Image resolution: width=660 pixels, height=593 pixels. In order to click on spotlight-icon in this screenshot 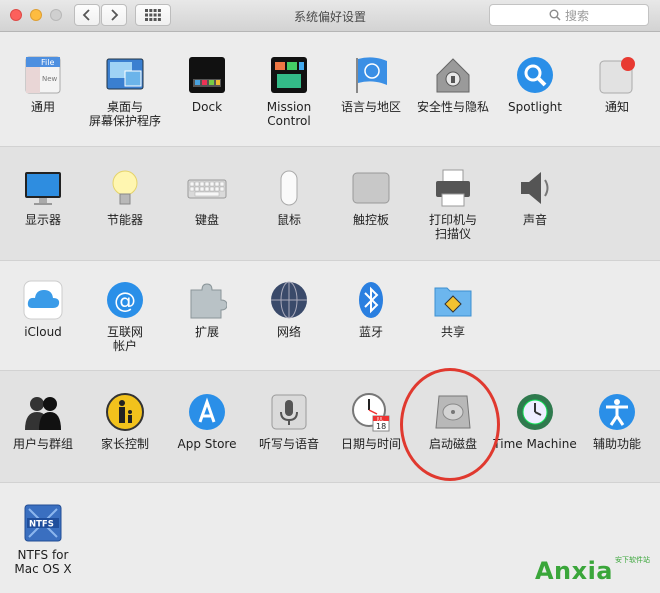, I will do `click(535, 75)`.